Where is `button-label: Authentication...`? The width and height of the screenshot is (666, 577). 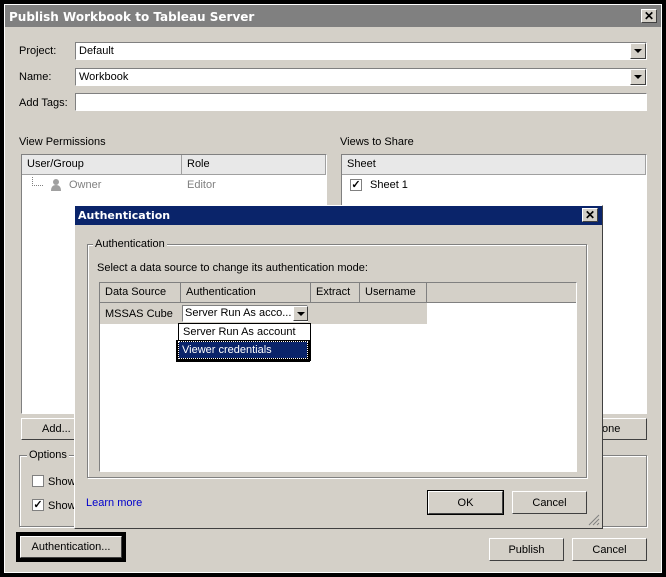 button-label: Authentication... is located at coordinates (71, 547).